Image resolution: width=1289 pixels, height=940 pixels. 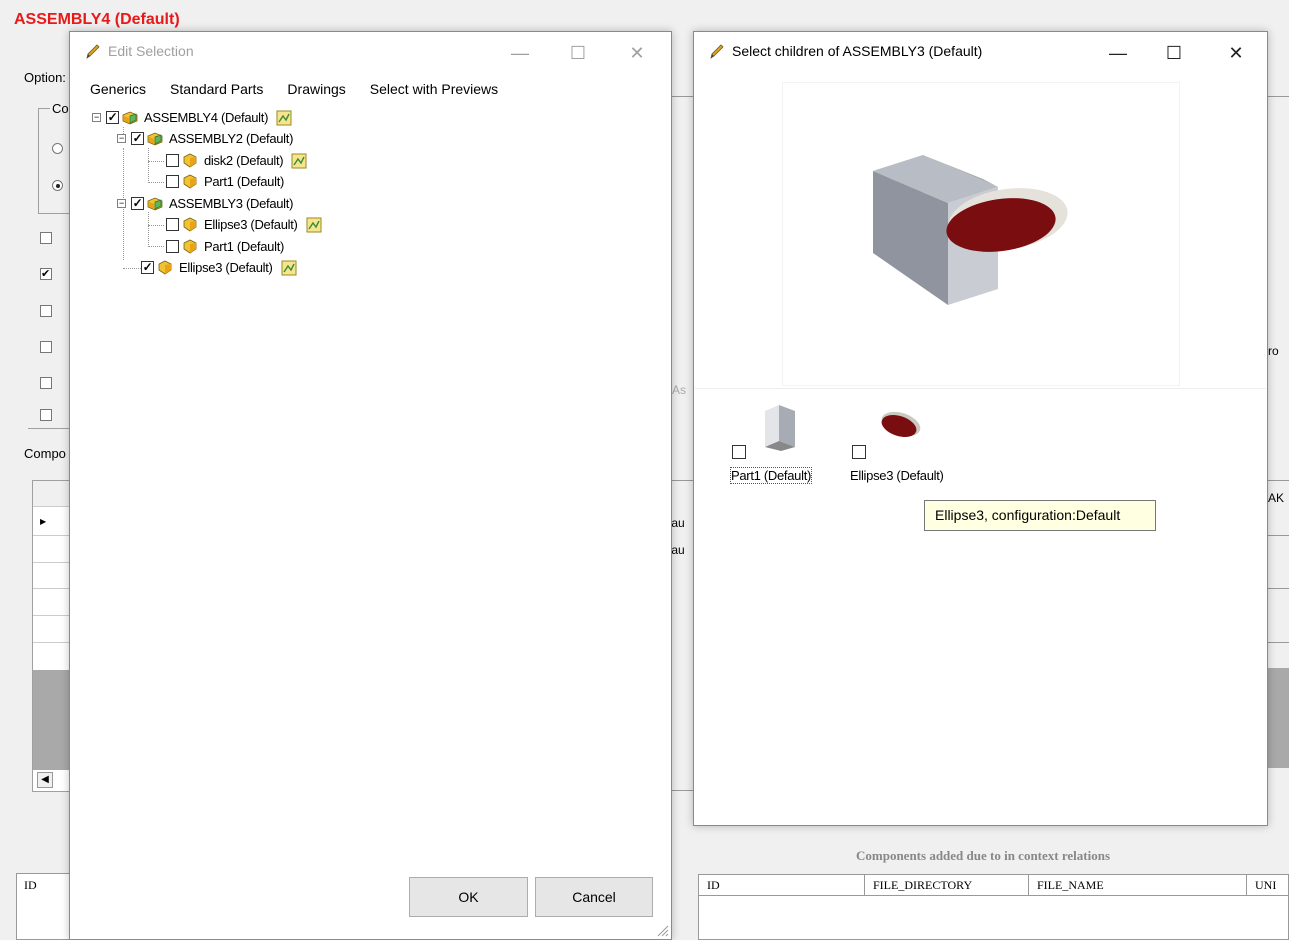 What do you see at coordinates (216, 89) in the screenshot?
I see `menu-standard-parts: Standard Parts` at bounding box center [216, 89].